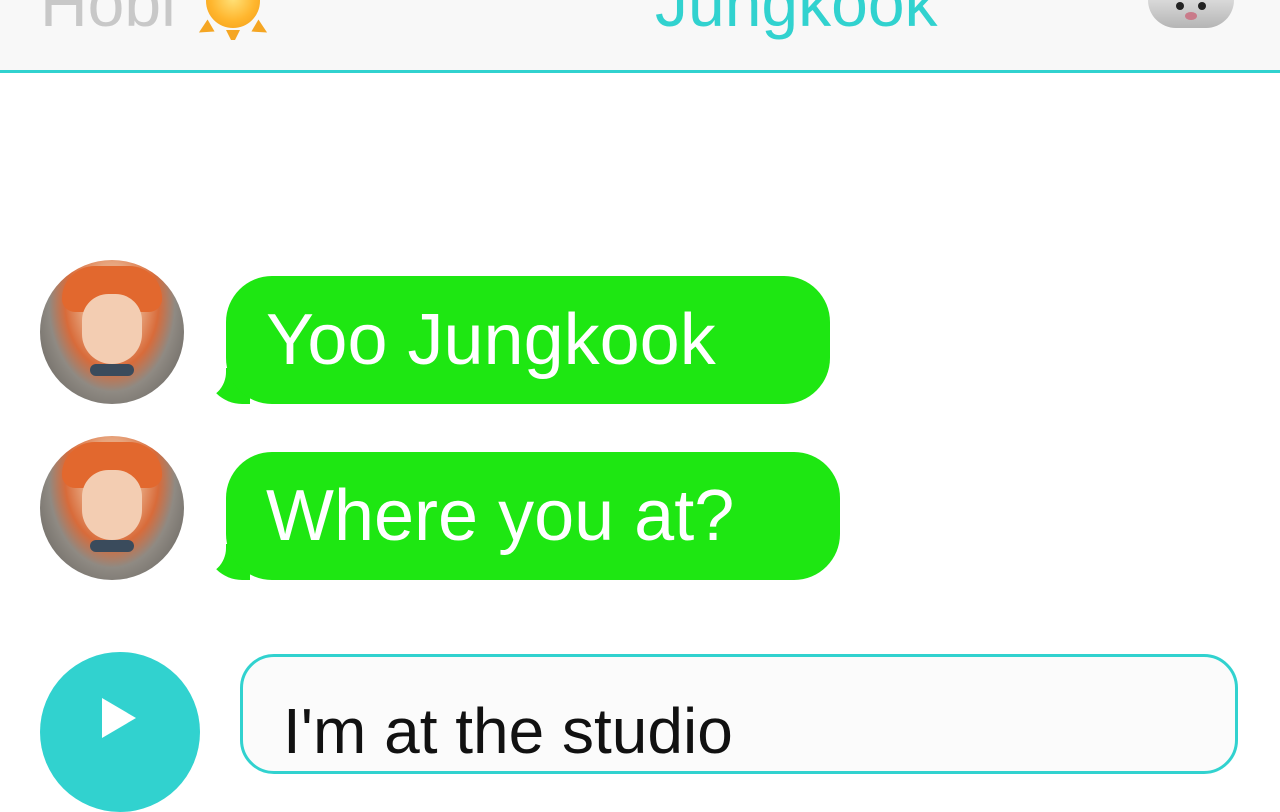  Describe the element at coordinates (508, 731) in the screenshot. I see `message-input-text: I'm at the studio` at that location.